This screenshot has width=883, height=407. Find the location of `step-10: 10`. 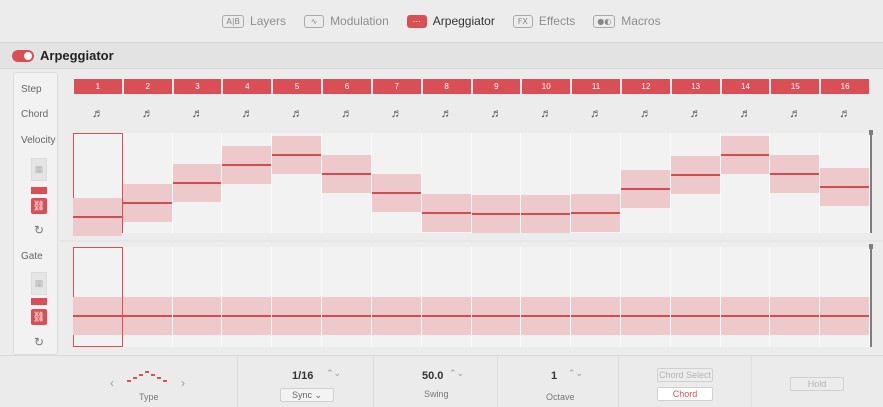

step-10: 10 is located at coordinates (546, 86).